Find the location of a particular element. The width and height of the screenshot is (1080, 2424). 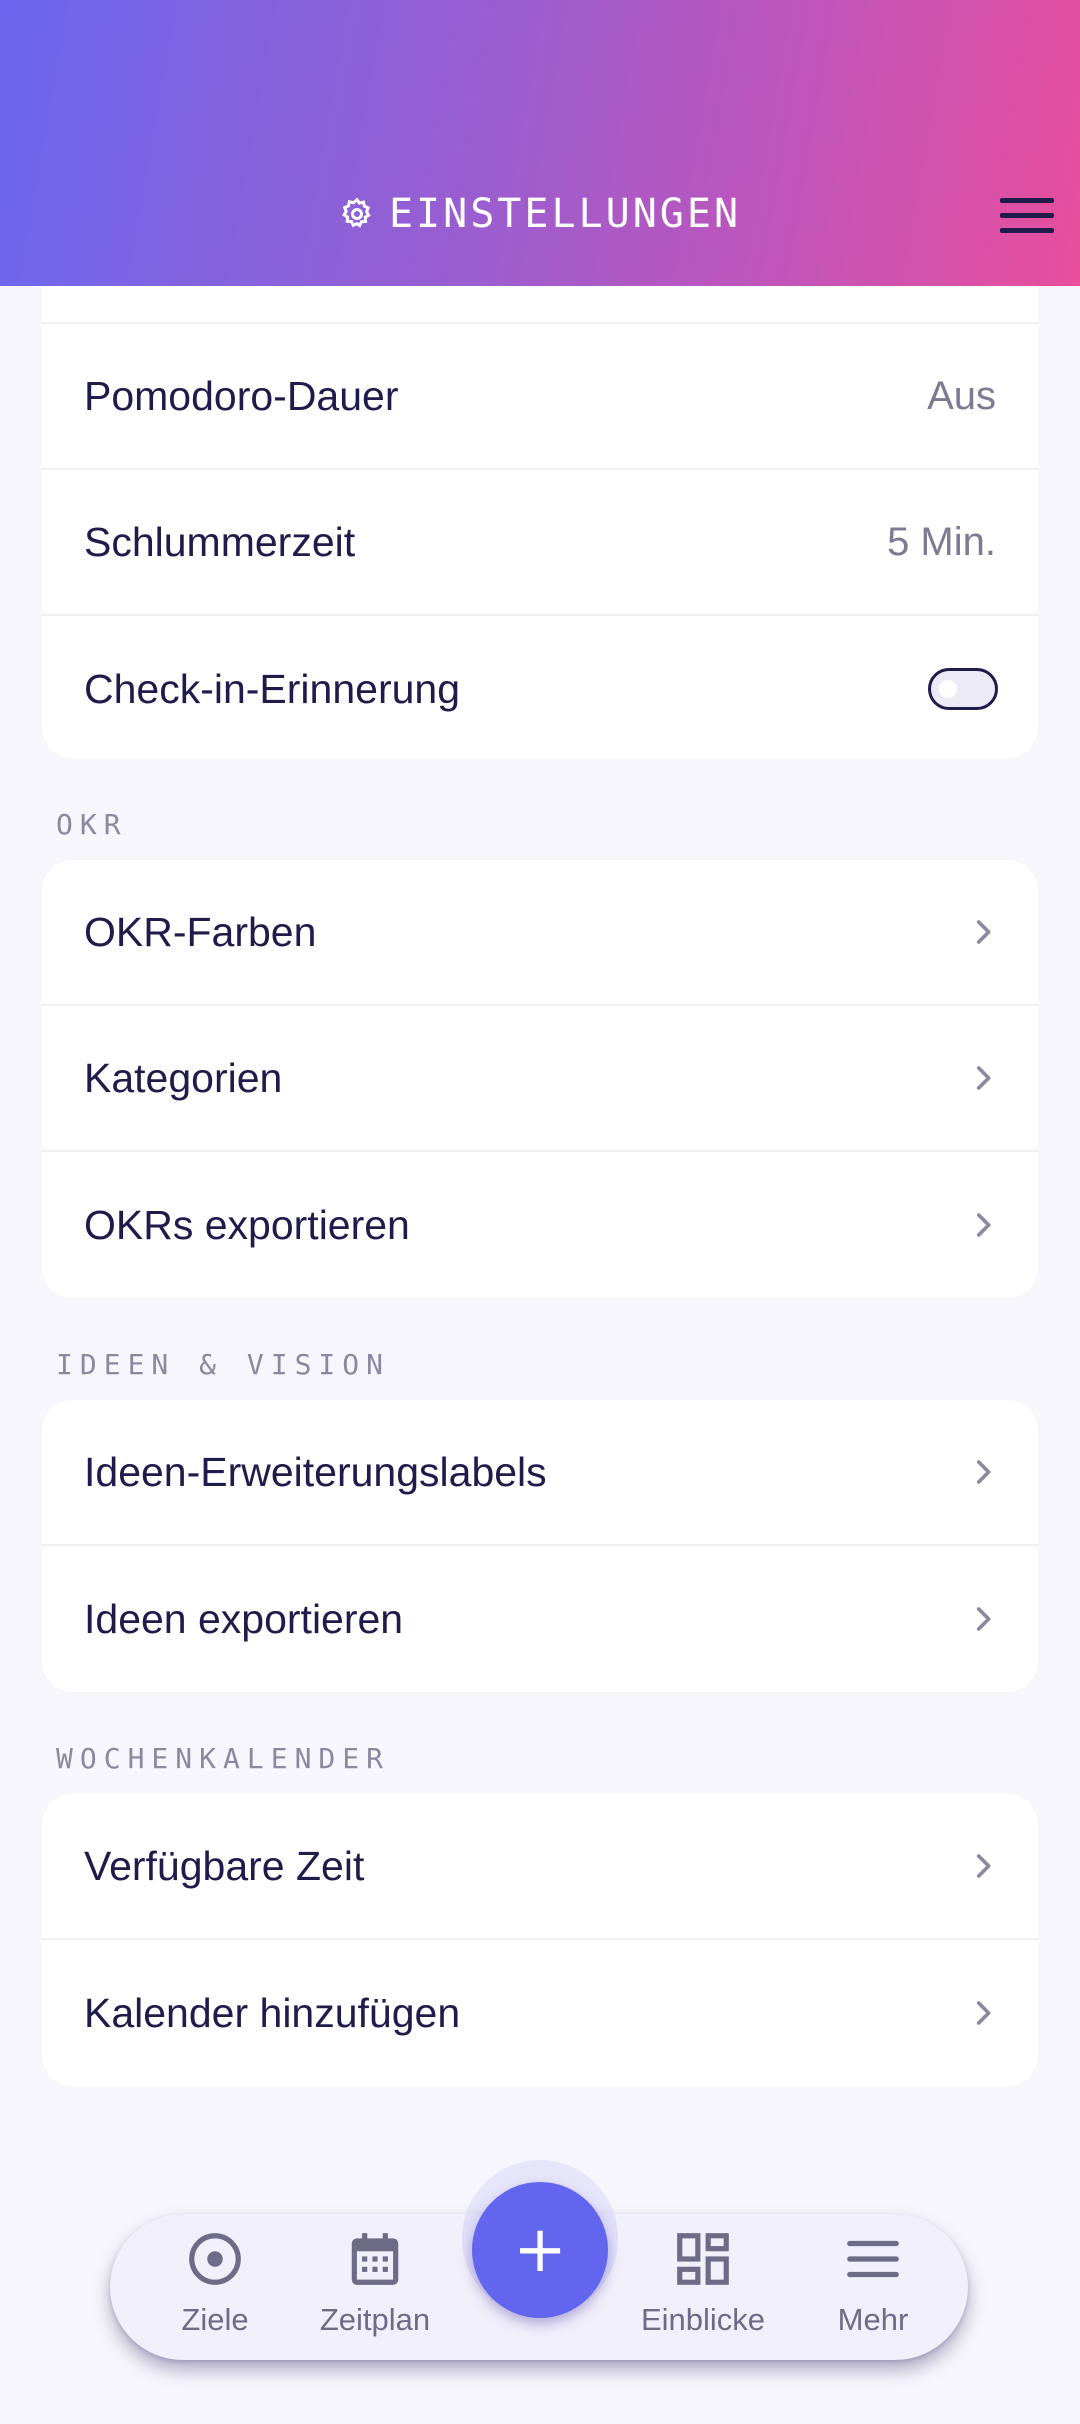

okr-colors-row: OKR-Farben is located at coordinates (540, 933).